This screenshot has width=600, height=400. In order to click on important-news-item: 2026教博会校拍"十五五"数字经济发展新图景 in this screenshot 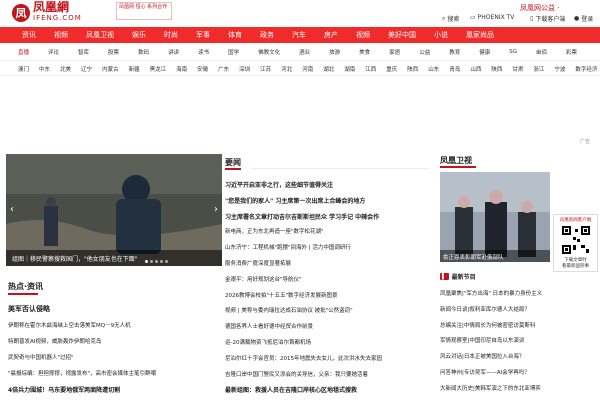, I will do `click(329, 295)`.